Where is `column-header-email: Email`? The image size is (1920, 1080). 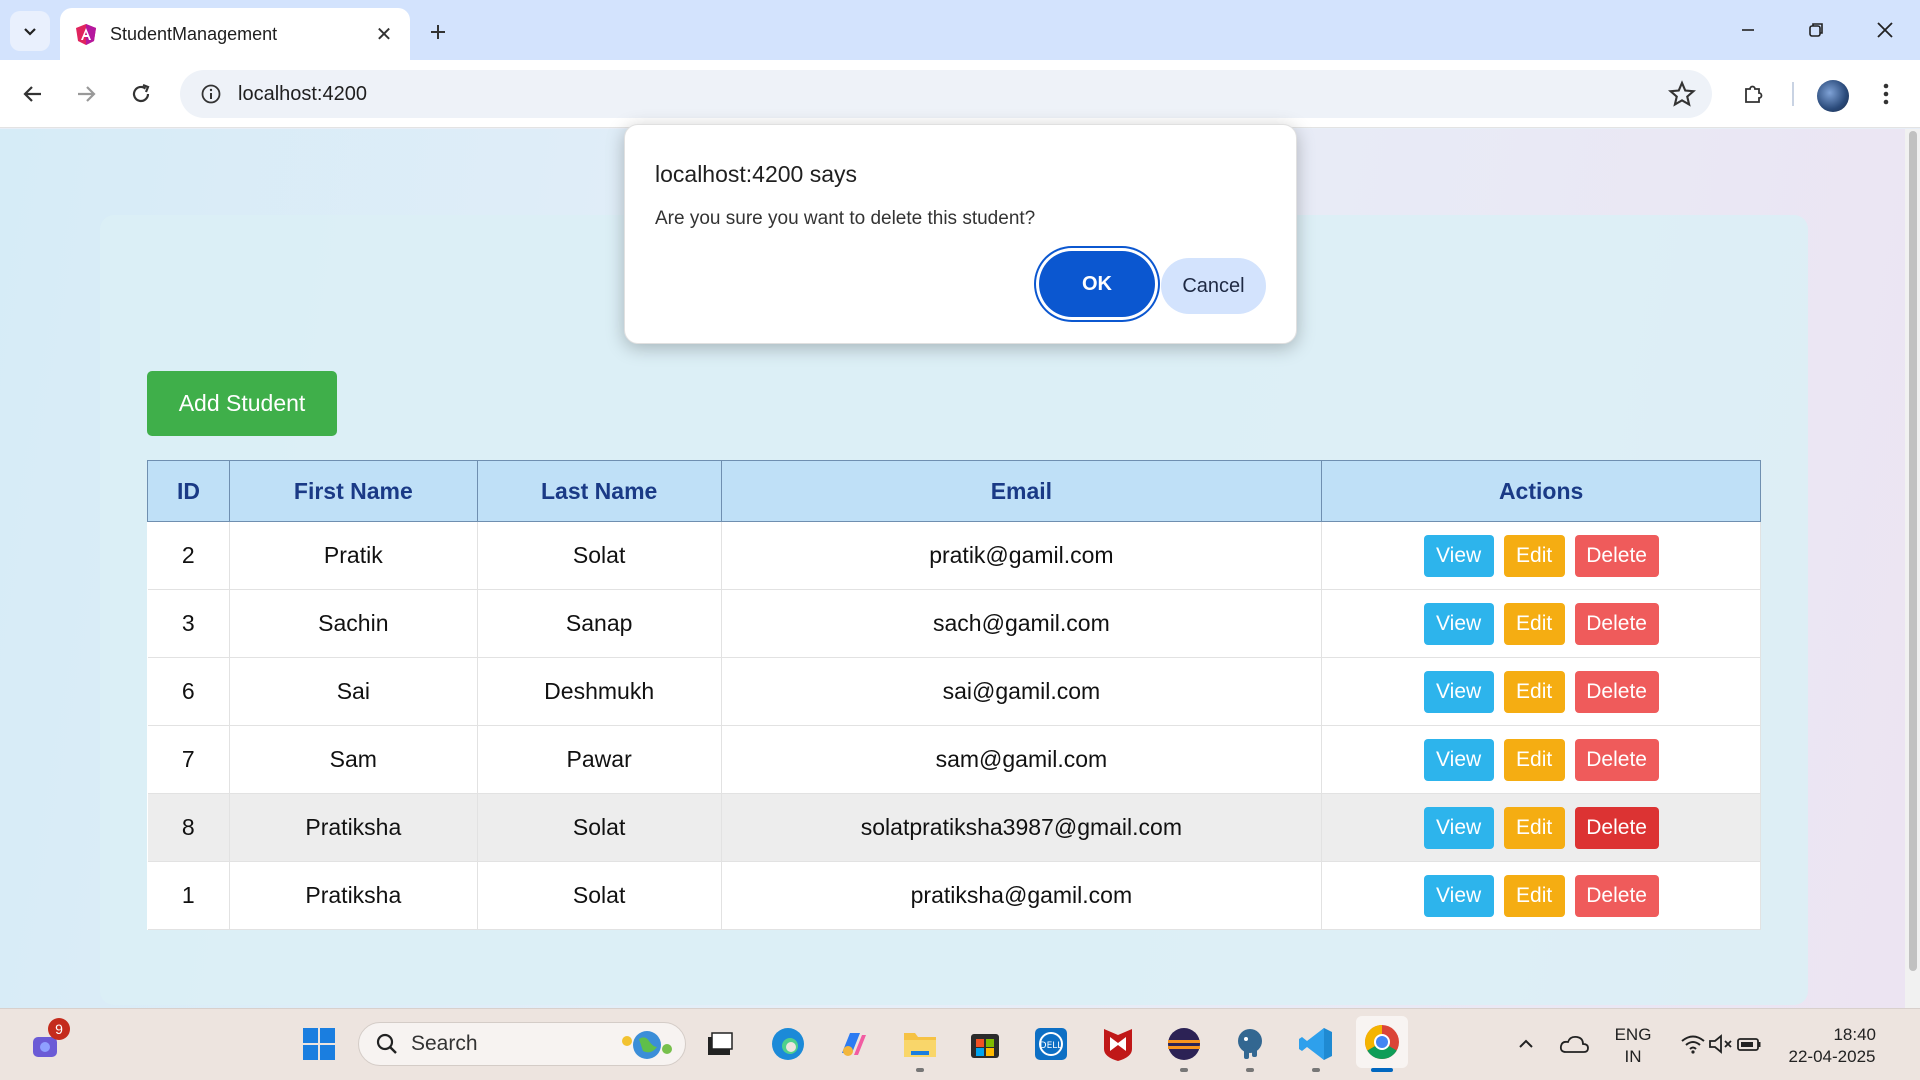
column-header-email: Email is located at coordinates (1021, 491).